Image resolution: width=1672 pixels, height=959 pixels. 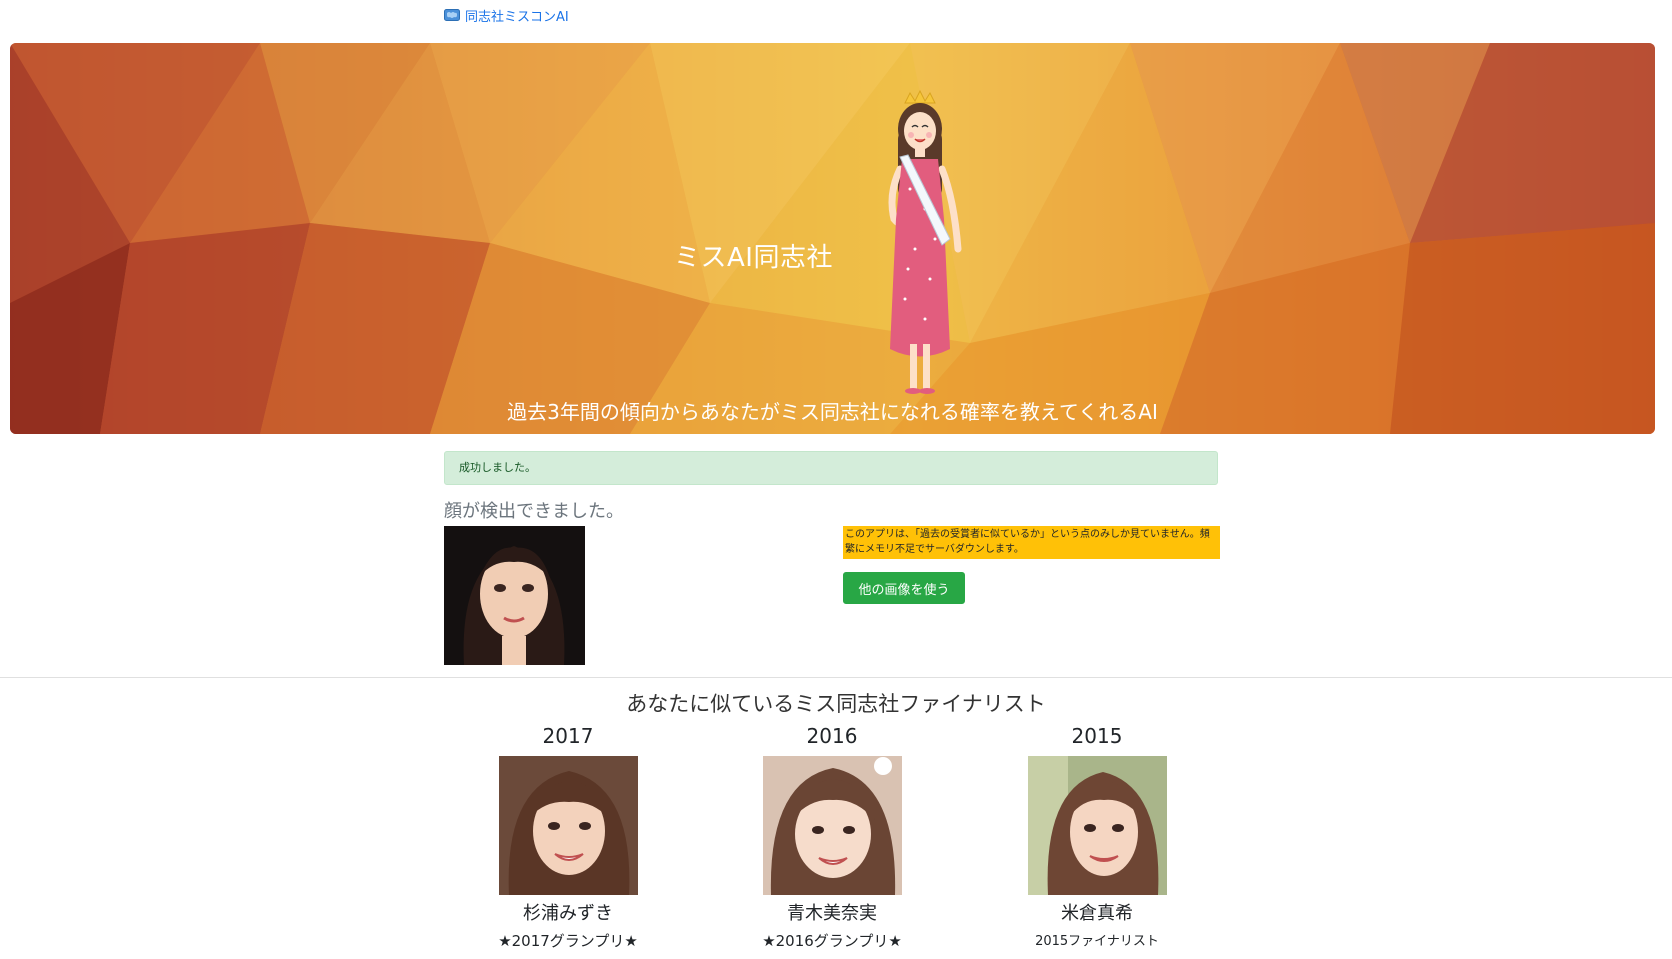 I want to click on brain-icon, so click(x=452, y=15).